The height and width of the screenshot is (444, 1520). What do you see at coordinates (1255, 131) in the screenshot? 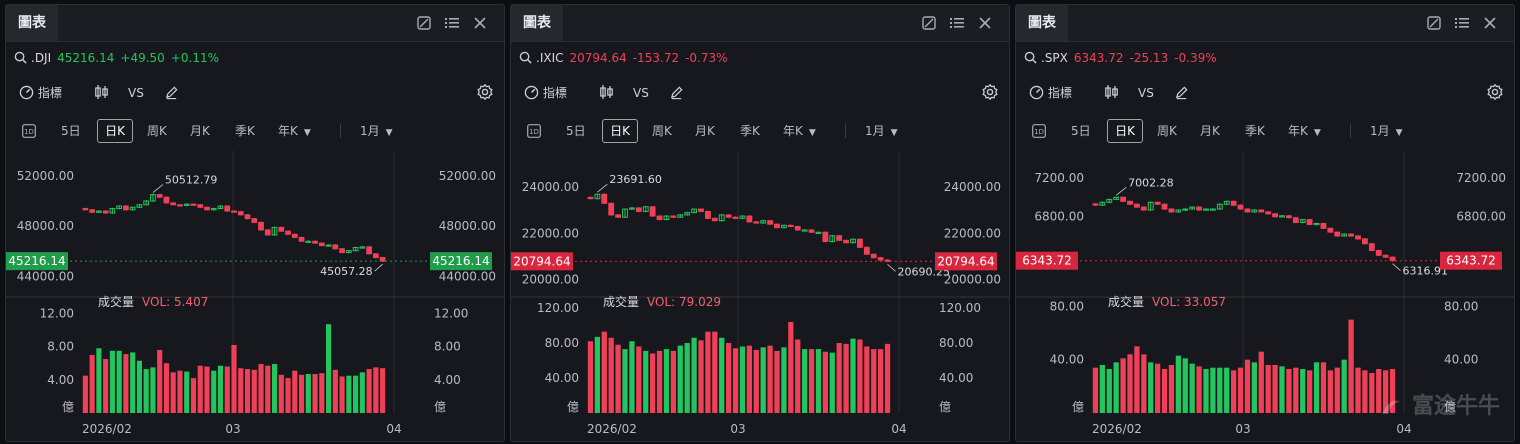
I see `period-option: 季K` at bounding box center [1255, 131].